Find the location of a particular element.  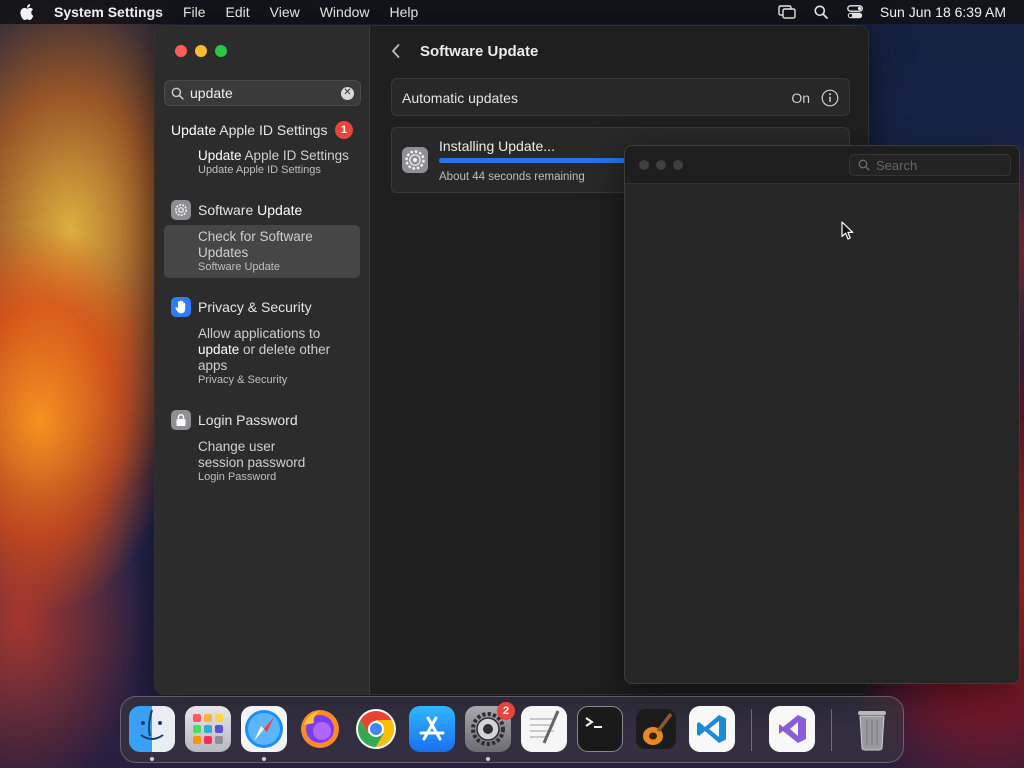

result-apple-id-sub: Update Apple ID Settings is located at coordinates (259, 170).